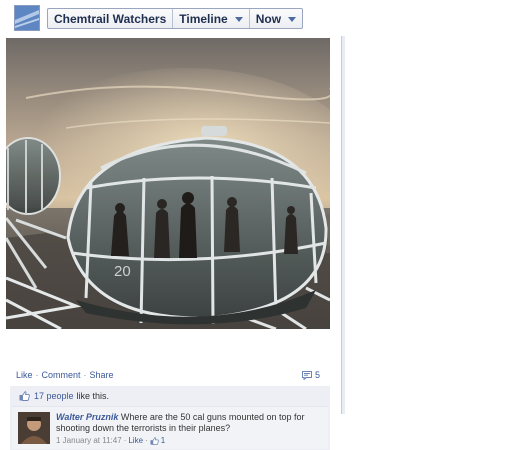 The width and height of the screenshot is (512, 450). I want to click on breadcrumb-page-name: Chemtrail Watchers, so click(111, 18).